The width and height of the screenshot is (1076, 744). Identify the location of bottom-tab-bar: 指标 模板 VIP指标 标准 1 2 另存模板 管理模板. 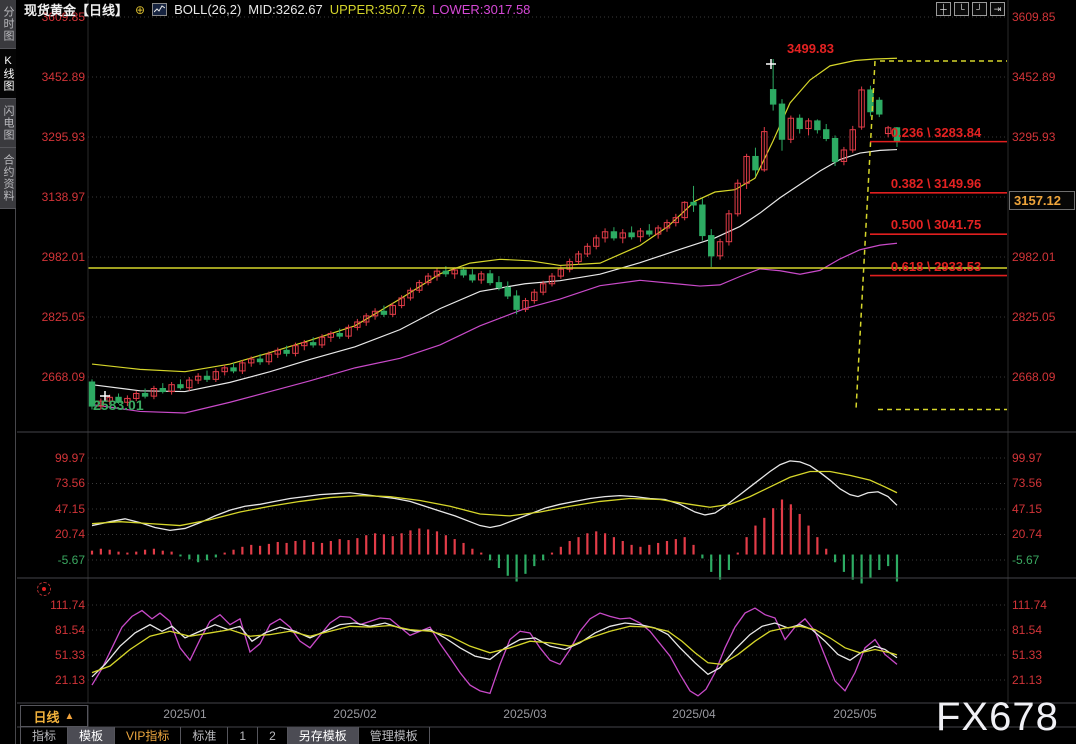
(225, 735).